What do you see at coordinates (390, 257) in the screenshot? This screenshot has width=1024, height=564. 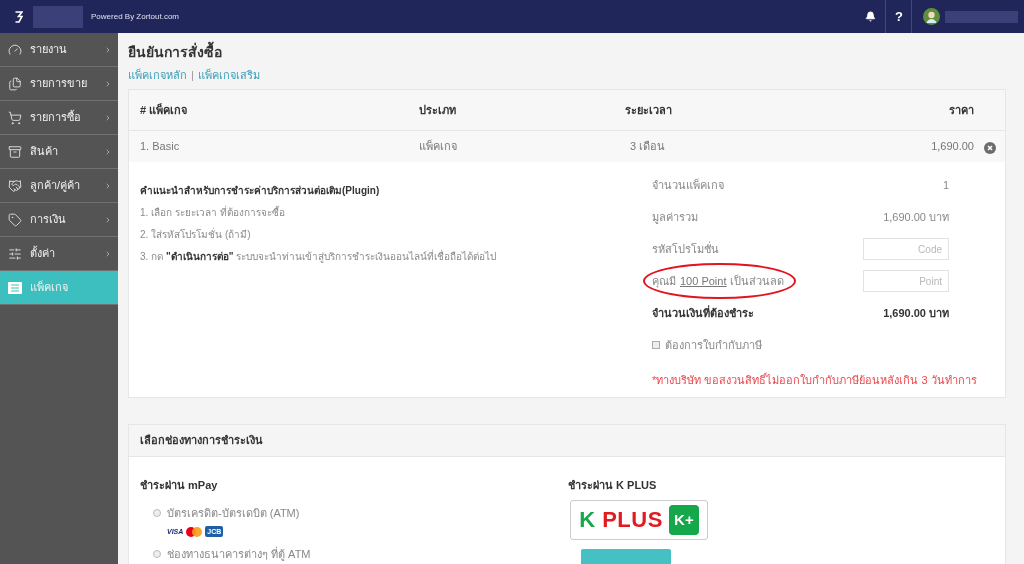 I see `instruction-step: 3. กด "ดำเนินการต่อ" ระบบจะนำท่านเข้าสู่บริการชำระเงินออนไลน์ที่เชื่อถือได้ต่อไป` at bounding box center [390, 257].